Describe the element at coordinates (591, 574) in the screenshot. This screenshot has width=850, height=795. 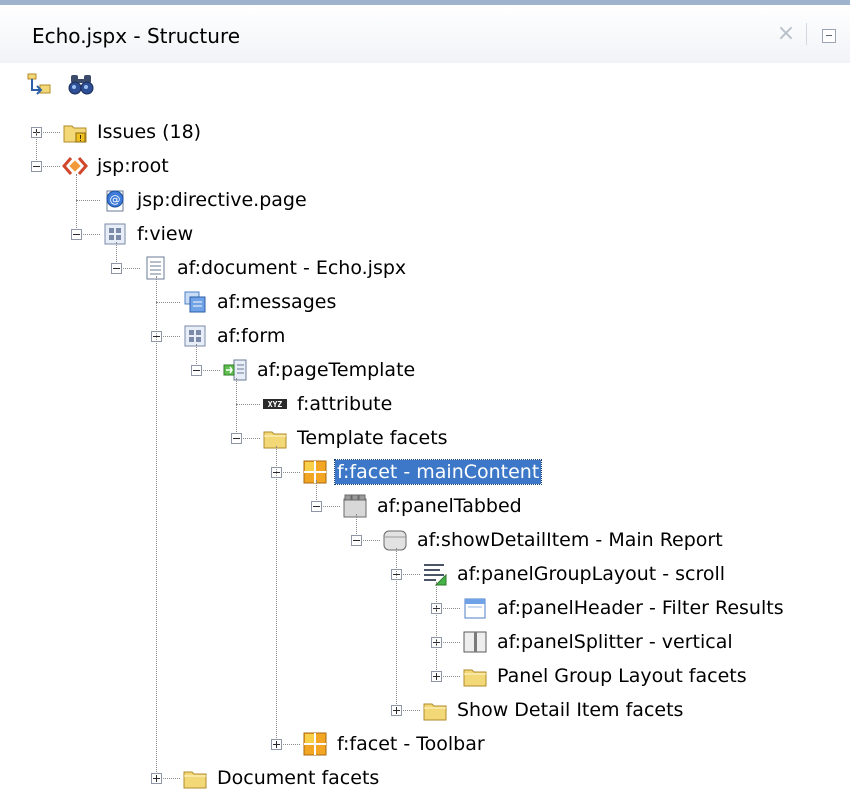
I see `tree-node-label: af:panelGroupLayout - scroll` at that location.